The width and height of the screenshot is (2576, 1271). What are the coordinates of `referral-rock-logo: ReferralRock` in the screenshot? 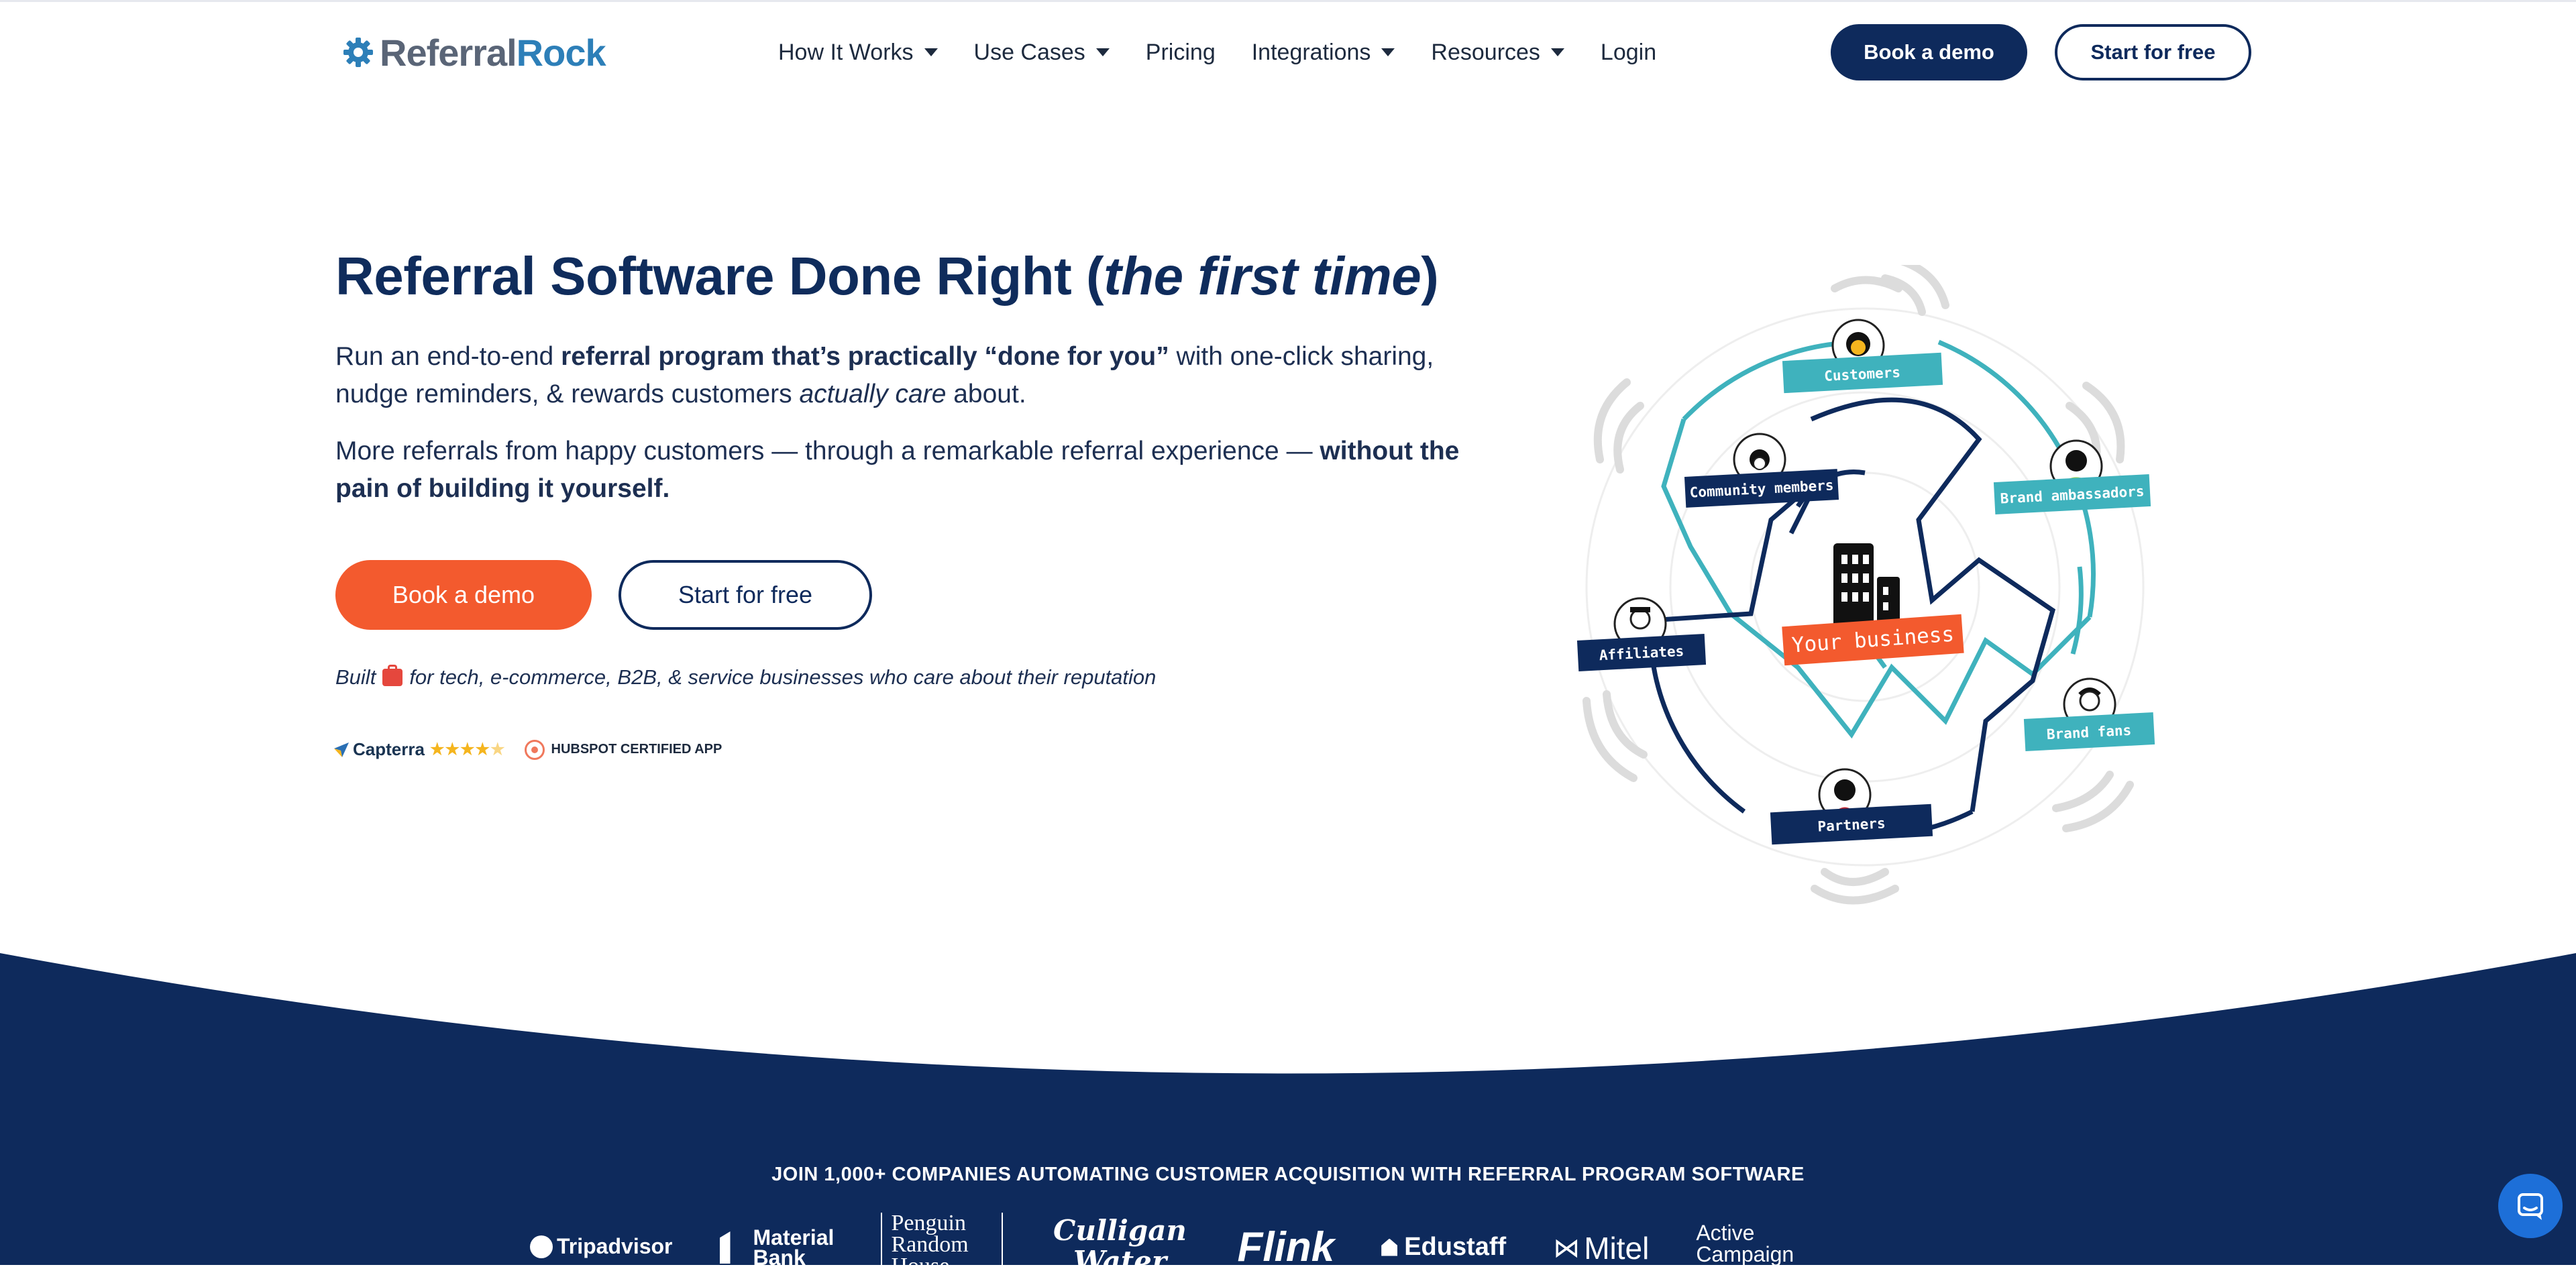 It's located at (474, 52).